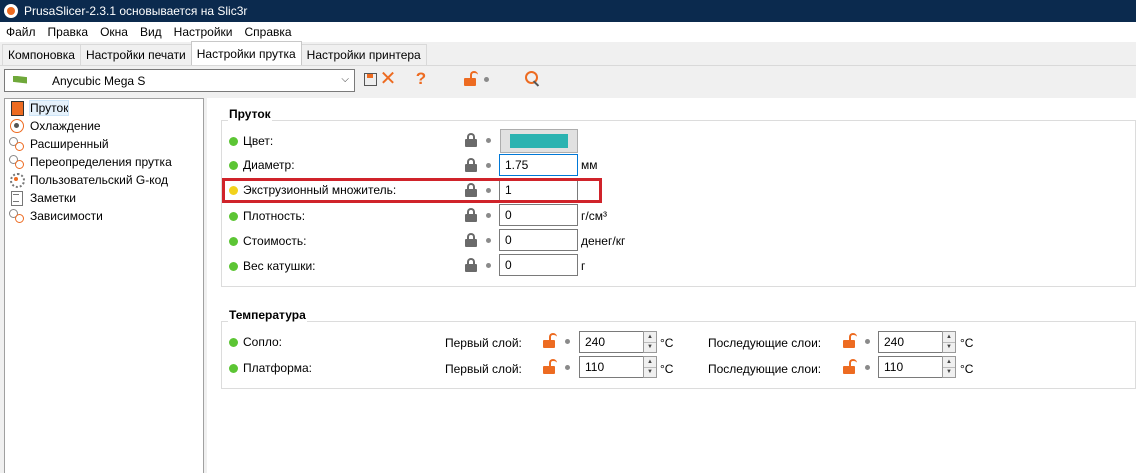 The width and height of the screenshot is (1136, 473). I want to click on nozzle-other-layers-spinner: ▲ ▼, so click(949, 342).